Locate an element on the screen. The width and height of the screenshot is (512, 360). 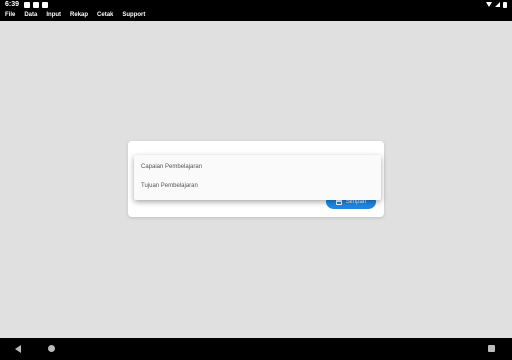
menu-item-cetak: Cetak is located at coordinates (105, 15).